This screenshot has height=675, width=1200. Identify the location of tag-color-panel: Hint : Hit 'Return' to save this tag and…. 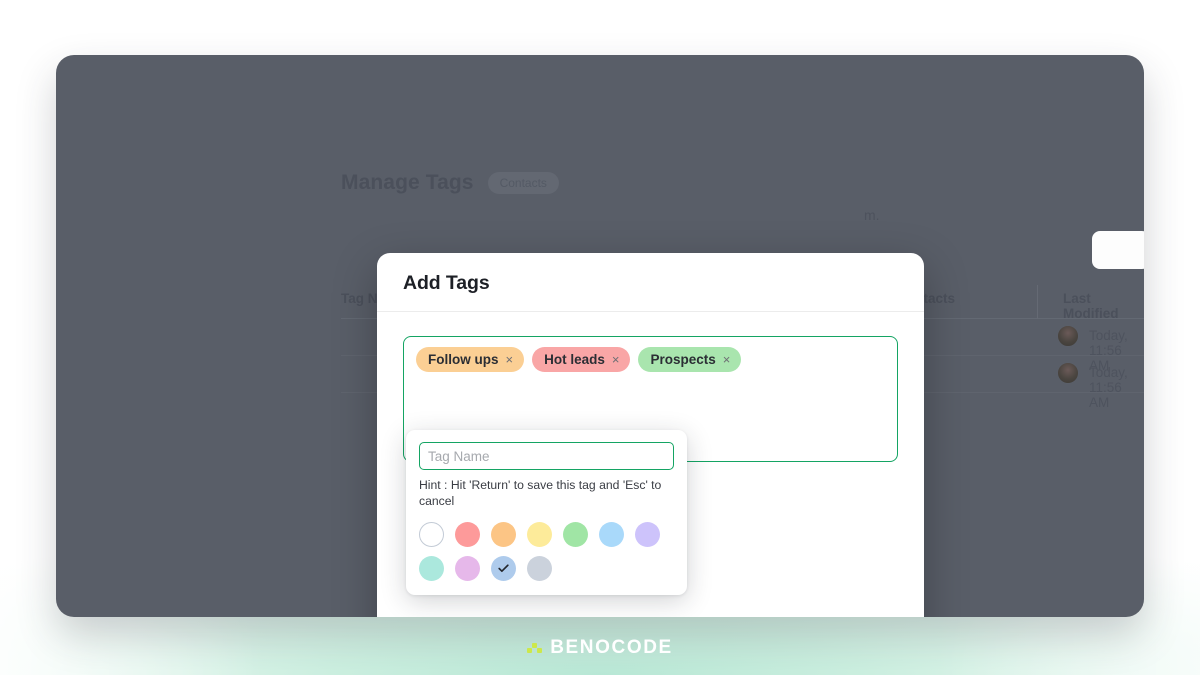
(546, 513).